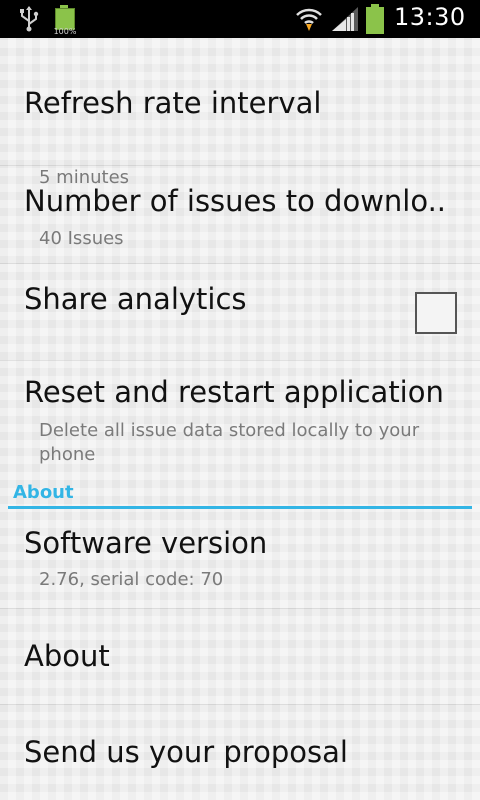 Image resolution: width=480 pixels, height=800 pixels. Describe the element at coordinates (81, 238) in the screenshot. I see `pref-summary: 40 Issues` at that location.